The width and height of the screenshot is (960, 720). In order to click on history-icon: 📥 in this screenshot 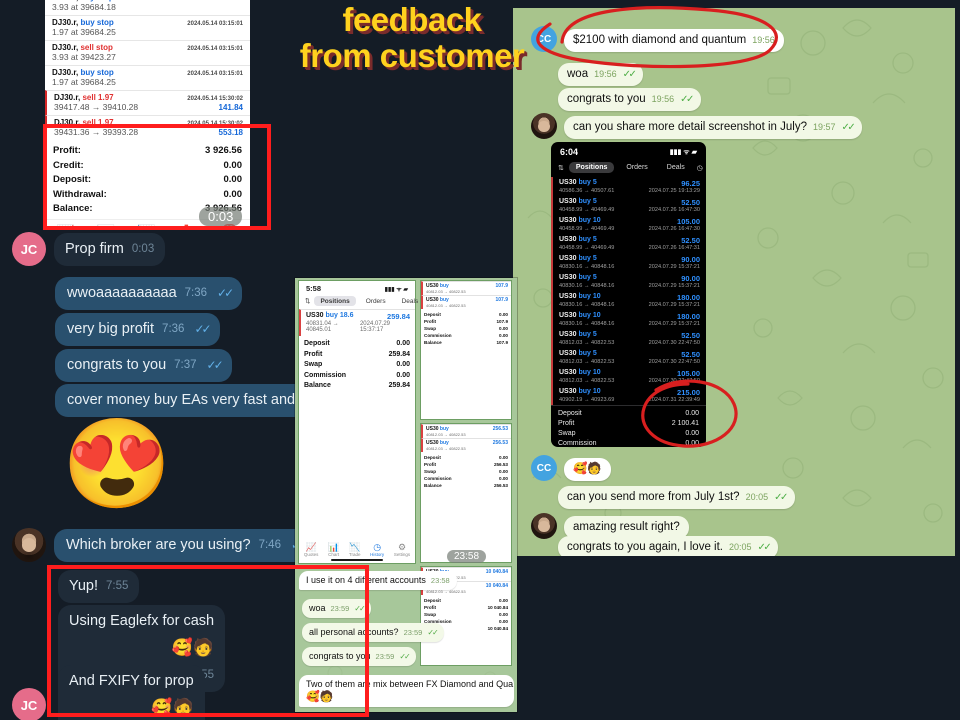, I will do `click(186, 227)`.